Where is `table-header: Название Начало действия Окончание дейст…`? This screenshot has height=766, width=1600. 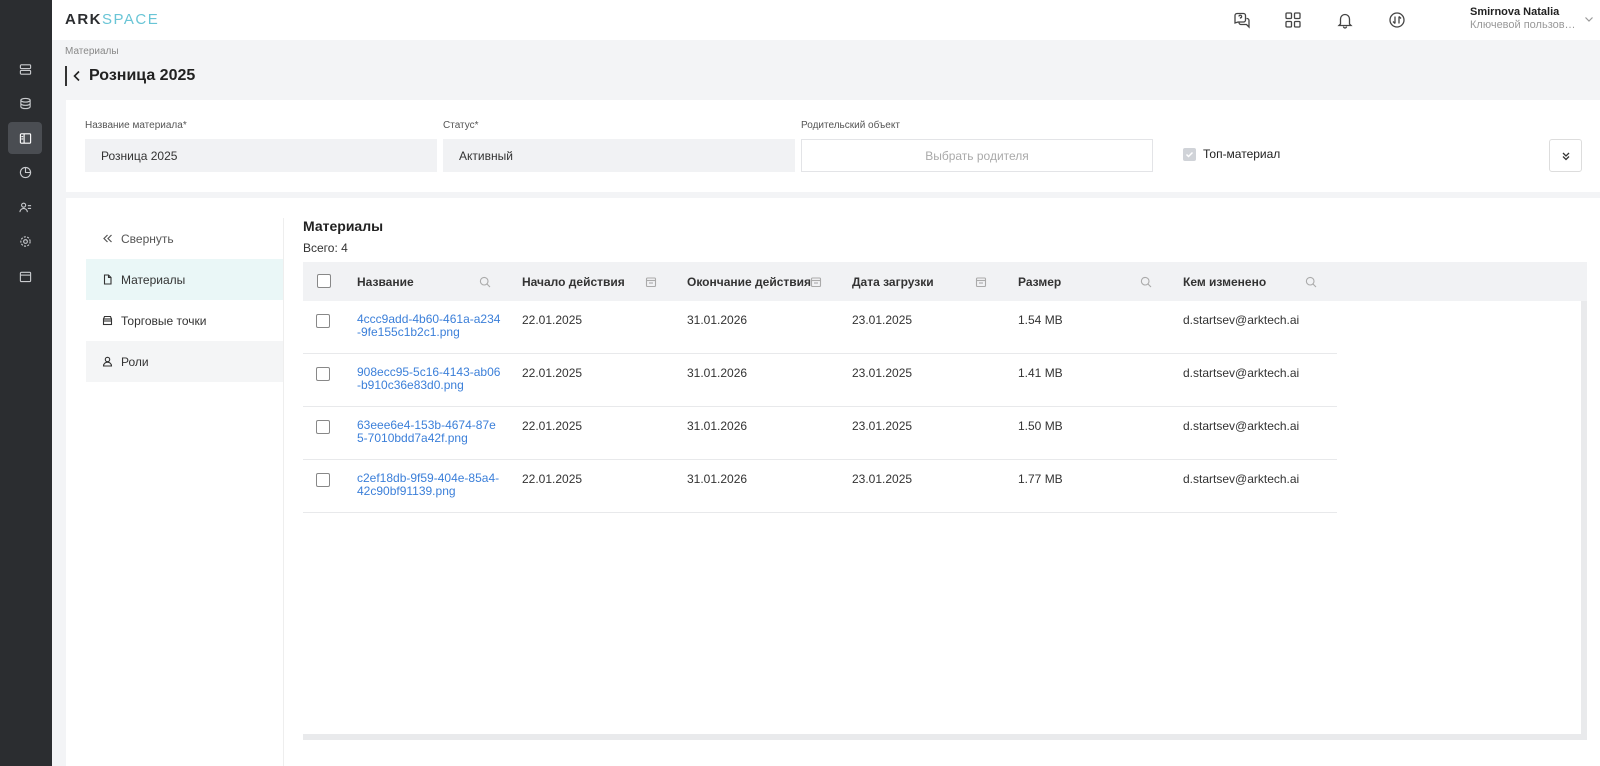
table-header: Название Начало действия Окончание дейст… is located at coordinates (945, 281).